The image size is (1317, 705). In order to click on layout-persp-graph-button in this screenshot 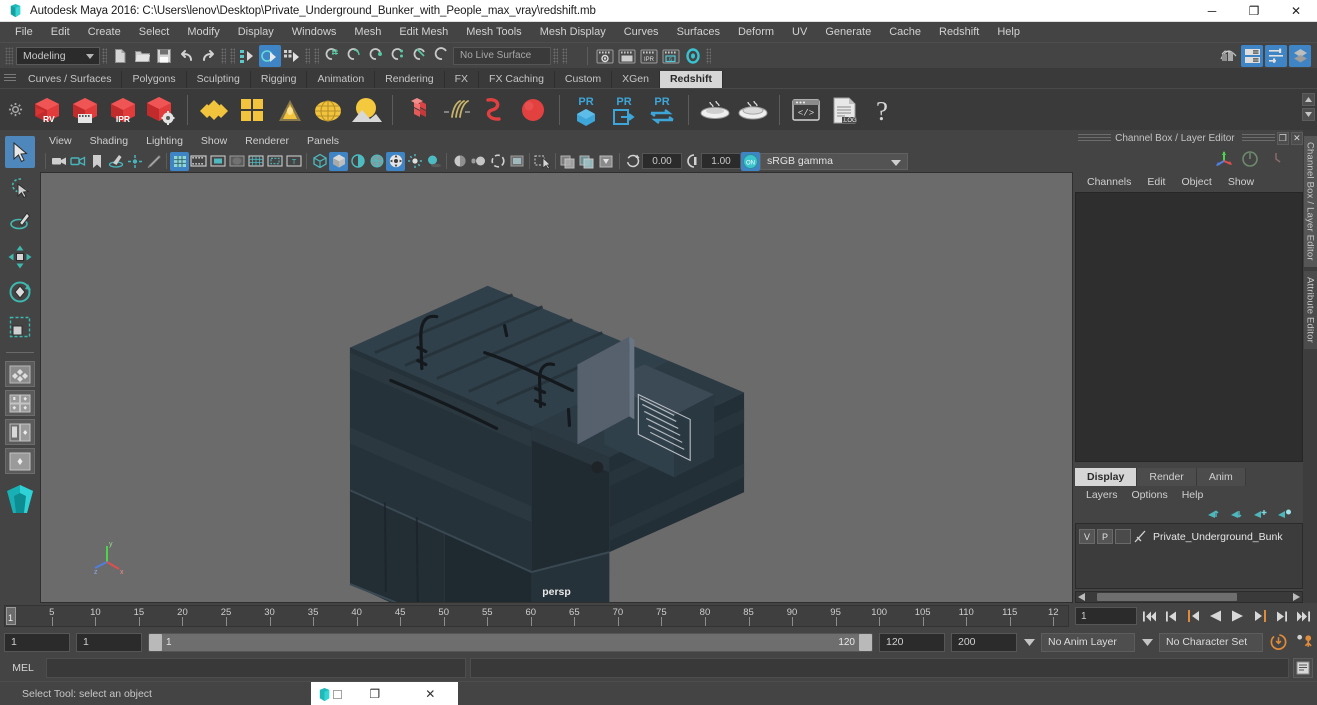, I will do `click(20, 461)`.